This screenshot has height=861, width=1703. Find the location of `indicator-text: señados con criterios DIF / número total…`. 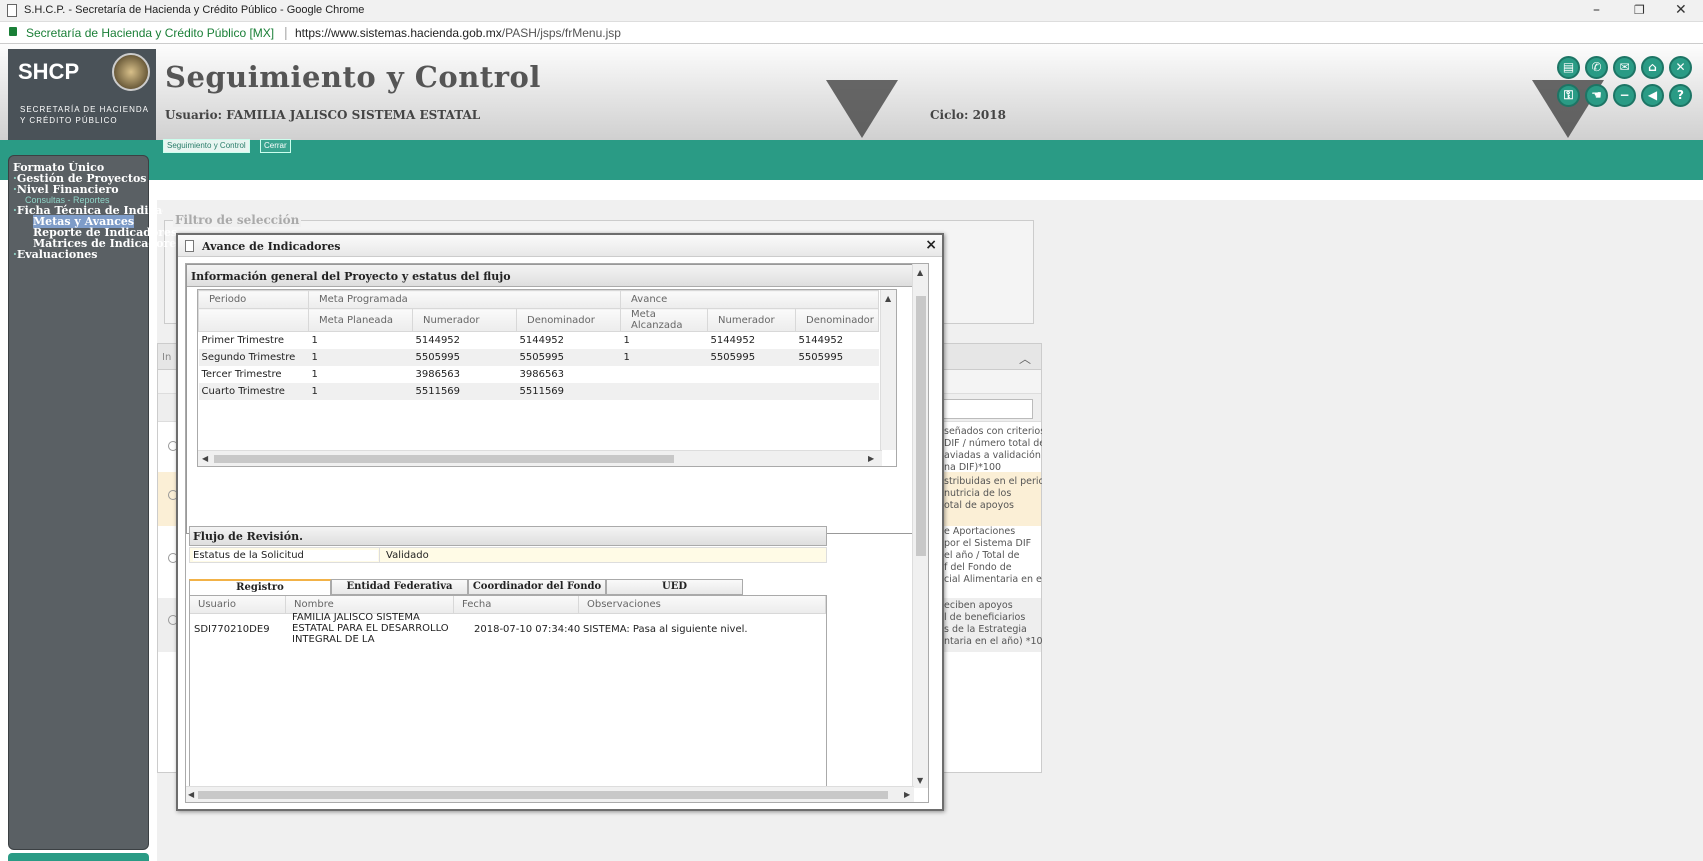

indicator-text: señados con criterios DIF / número total… is located at coordinates (992, 450).